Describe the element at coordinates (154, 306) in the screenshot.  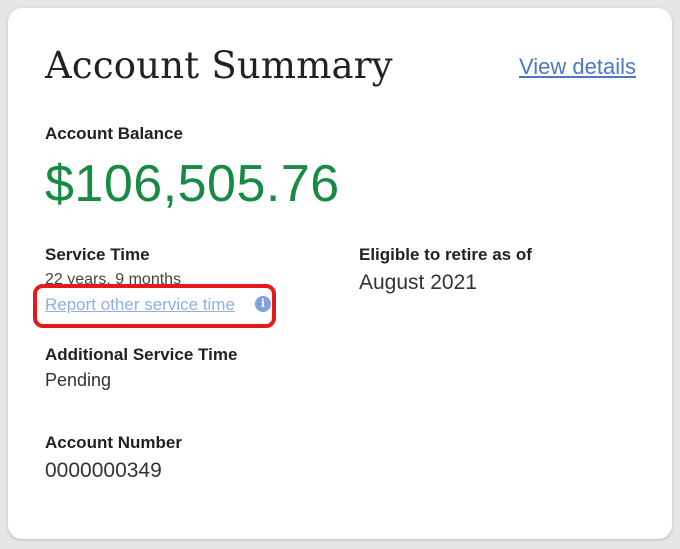
I see `highlight-annotation` at that location.